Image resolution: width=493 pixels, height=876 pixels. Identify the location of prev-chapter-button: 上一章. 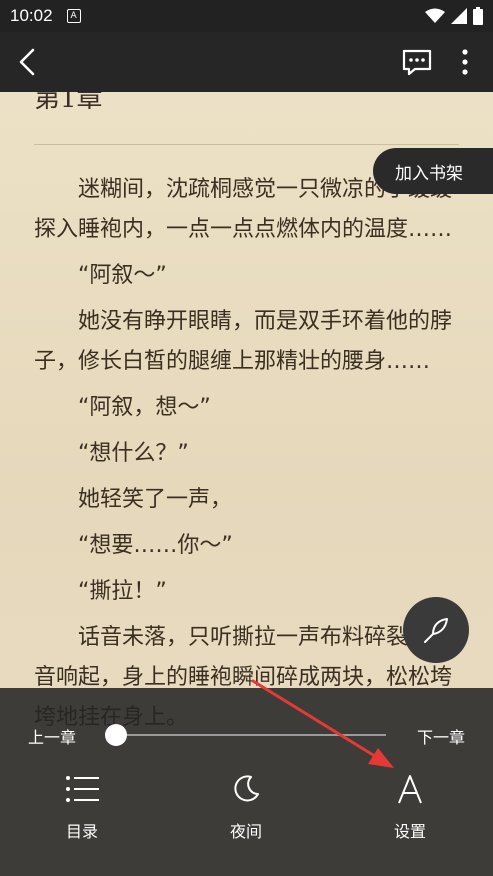
(52, 736).